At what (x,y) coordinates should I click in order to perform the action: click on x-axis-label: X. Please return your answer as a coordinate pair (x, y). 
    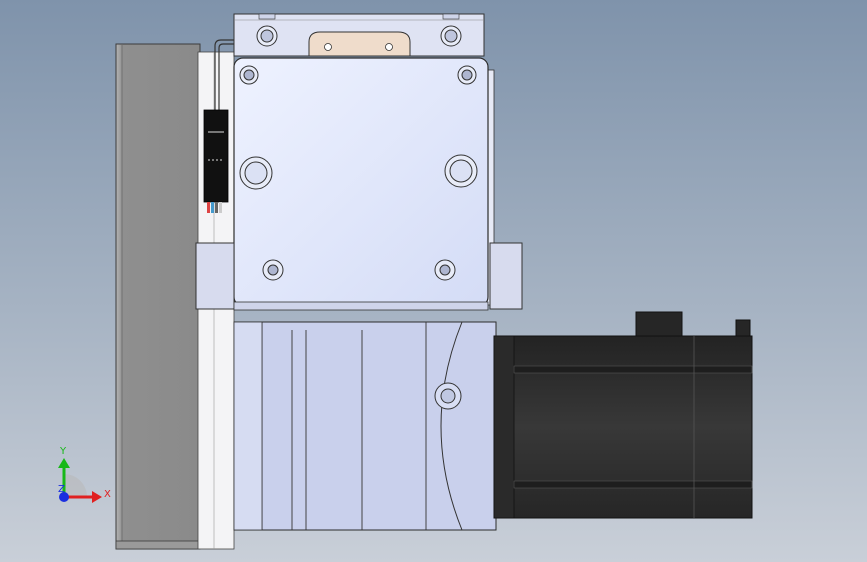
    Looking at the image, I should click on (107, 494).